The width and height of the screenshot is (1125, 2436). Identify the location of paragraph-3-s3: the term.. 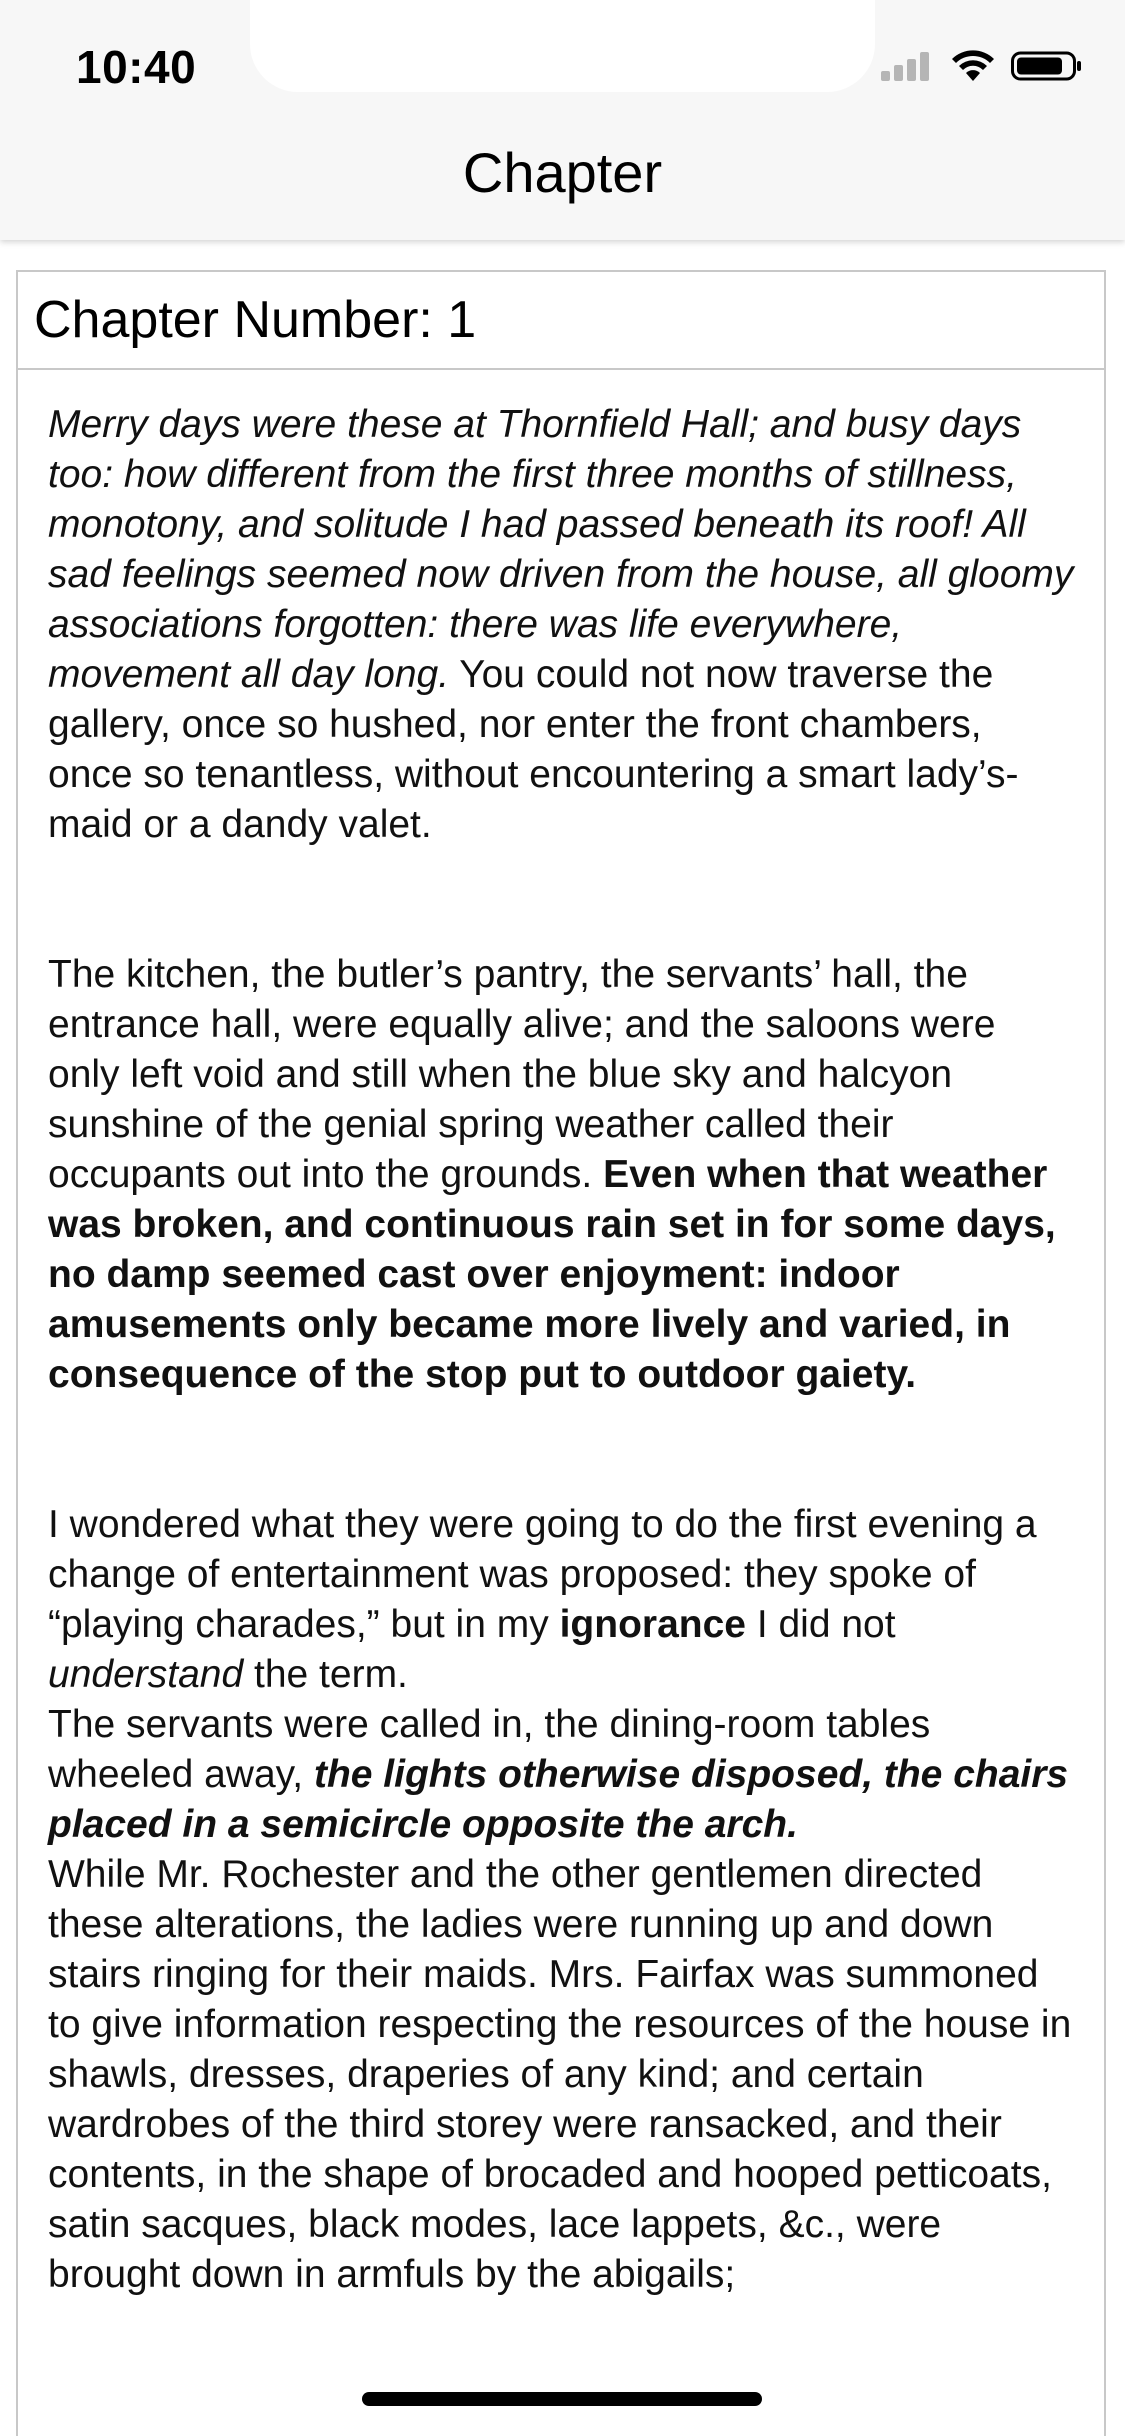
(331, 1674).